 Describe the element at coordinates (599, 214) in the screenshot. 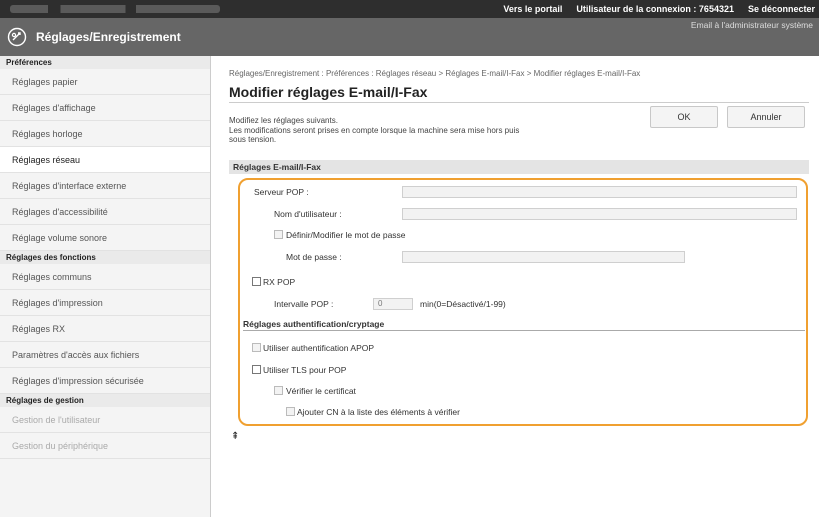

I see `username-input` at that location.